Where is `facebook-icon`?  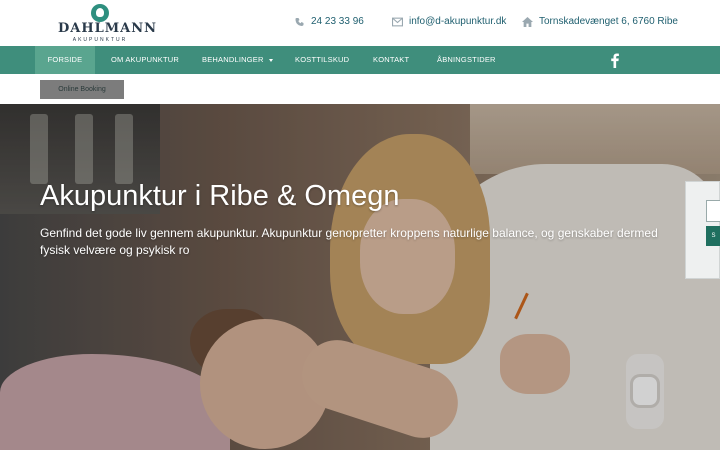
facebook-icon is located at coordinates (615, 60).